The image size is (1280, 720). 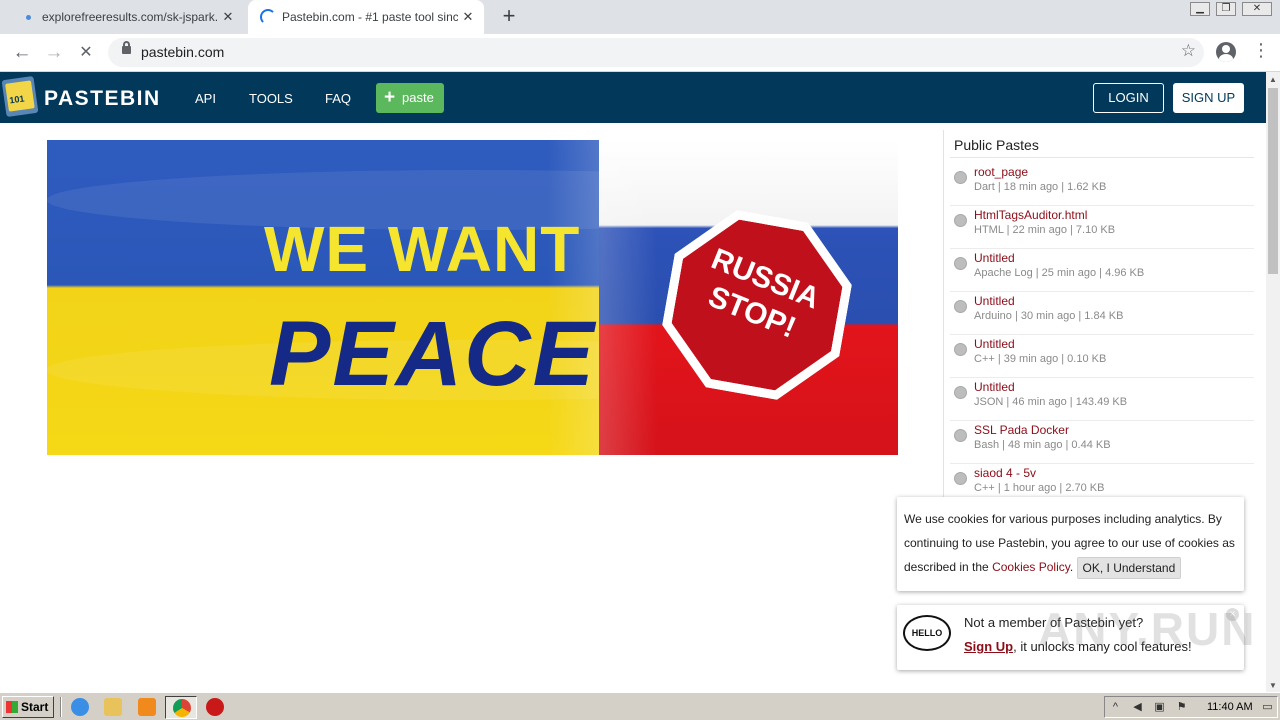 I want to click on stop-sign-text: RUSSIA STOP!, so click(x=764, y=293).